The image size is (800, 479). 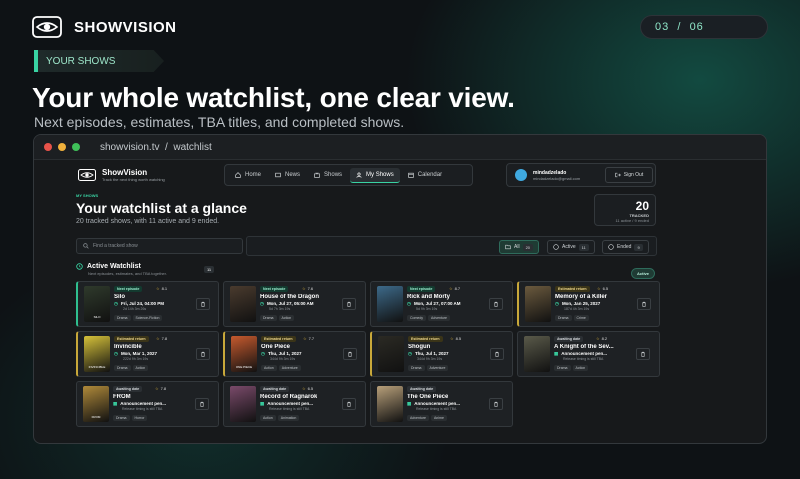 What do you see at coordinates (454, 288) in the screenshot?
I see `rating: ☆ 8.7` at bounding box center [454, 288].